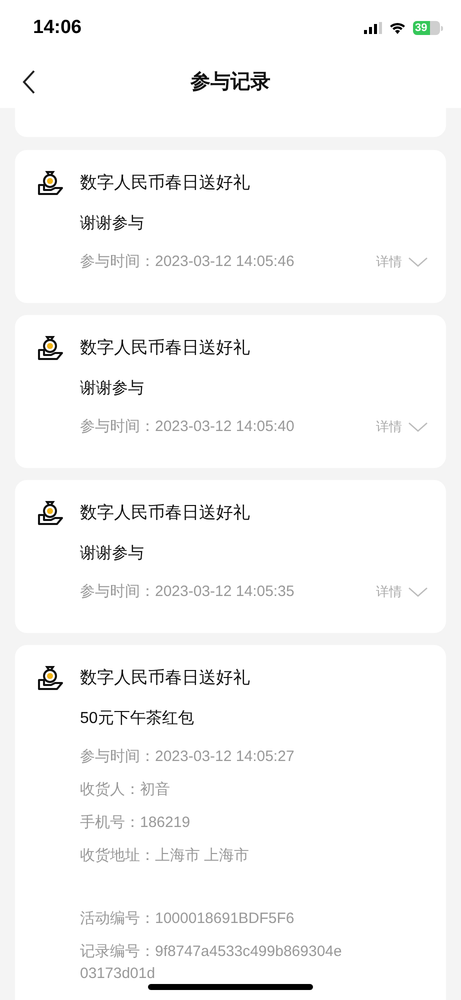 The width and height of the screenshot is (461, 1000). What do you see at coordinates (187, 427) in the screenshot?
I see `participation-time: 参与时间：2023-03-12 14:05:40` at bounding box center [187, 427].